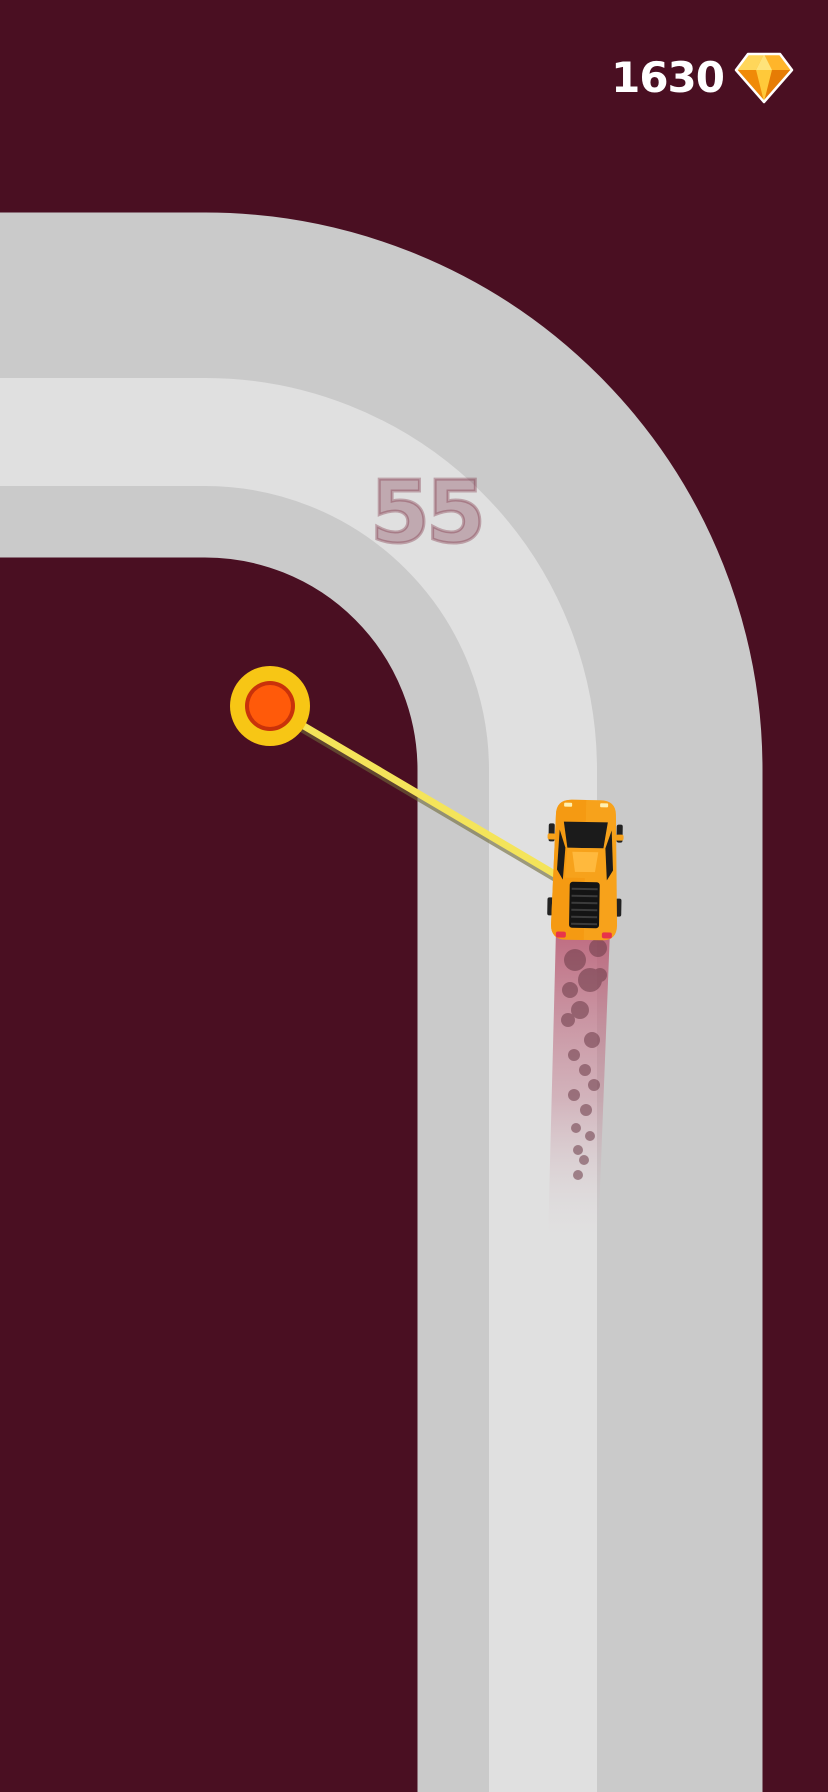 The width and height of the screenshot is (828, 1792). Describe the element at coordinates (585, 870) in the screenshot. I see `player-car` at that location.